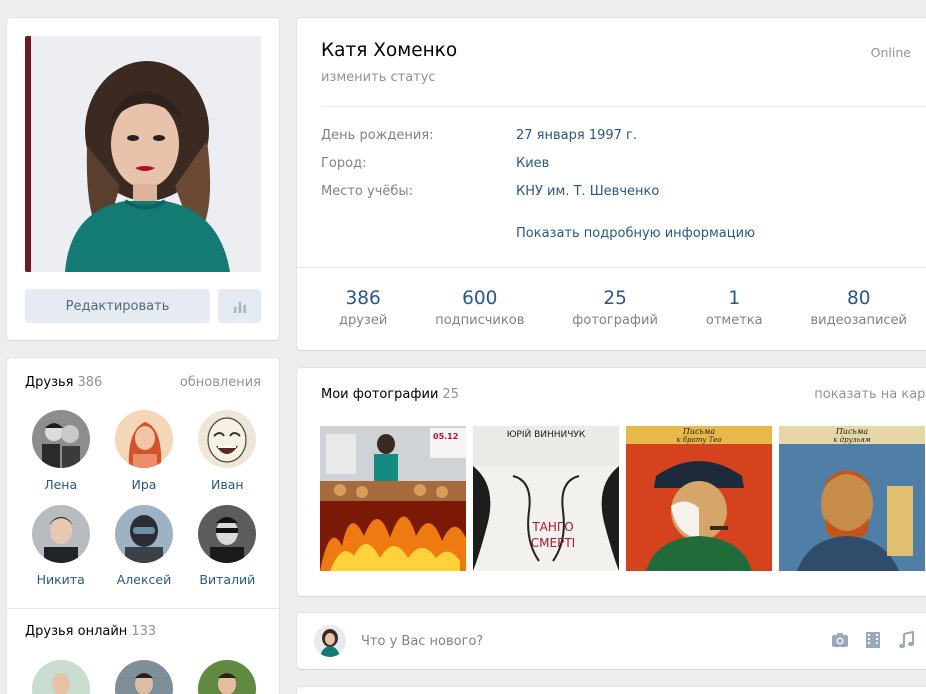 The image size is (926, 694). I want to click on friend-item: Лена, so click(60, 451).